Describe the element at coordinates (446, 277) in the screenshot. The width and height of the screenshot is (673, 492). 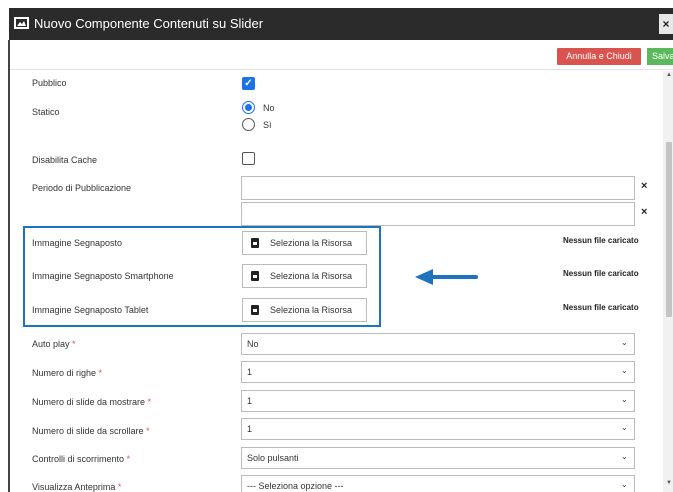
I see `arrow-left-icon` at that location.